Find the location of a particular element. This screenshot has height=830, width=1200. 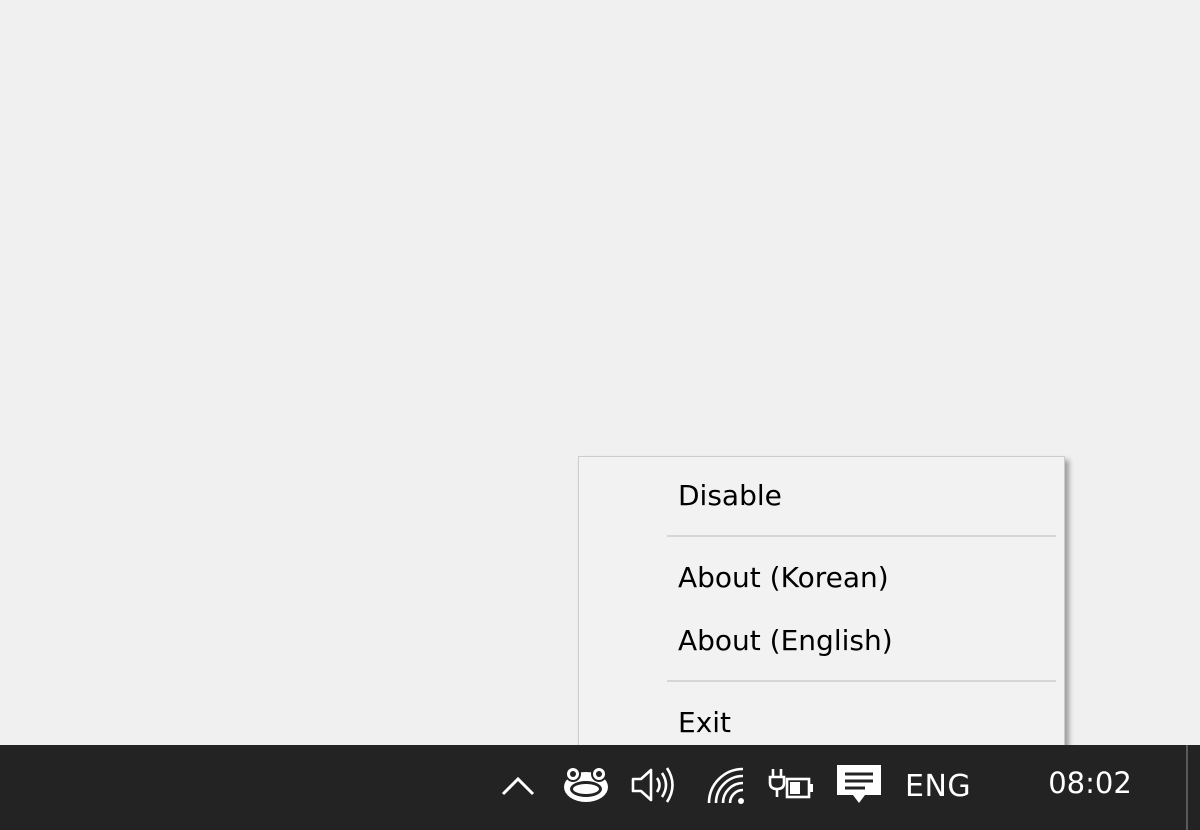

chevron-up-icon is located at coordinates (518, 785).